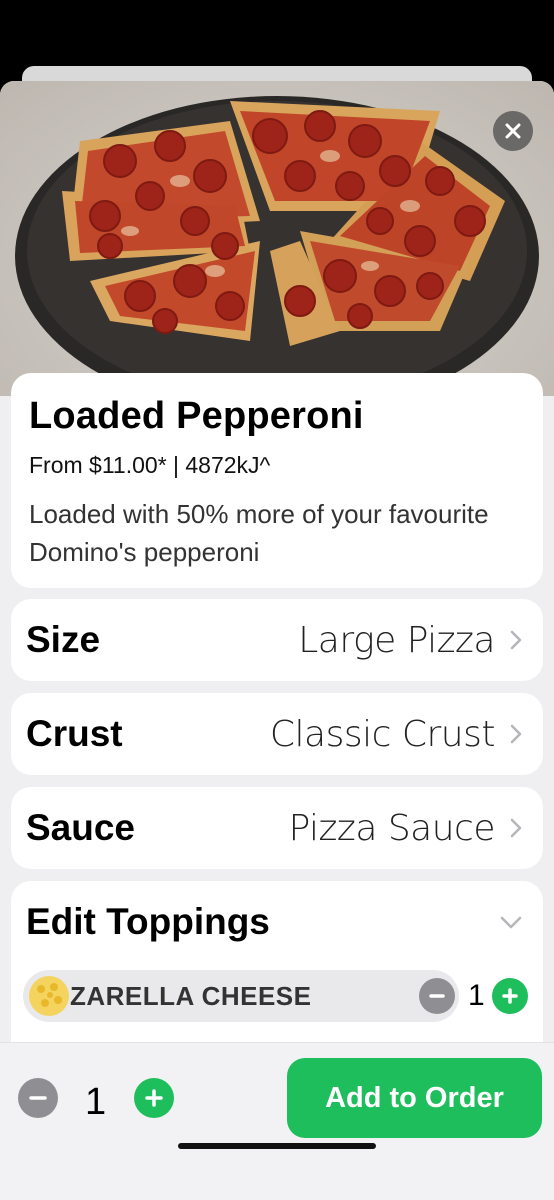 The image size is (554, 1200). What do you see at coordinates (196, 416) in the screenshot?
I see `product-title: Loaded Pepperoni` at bounding box center [196, 416].